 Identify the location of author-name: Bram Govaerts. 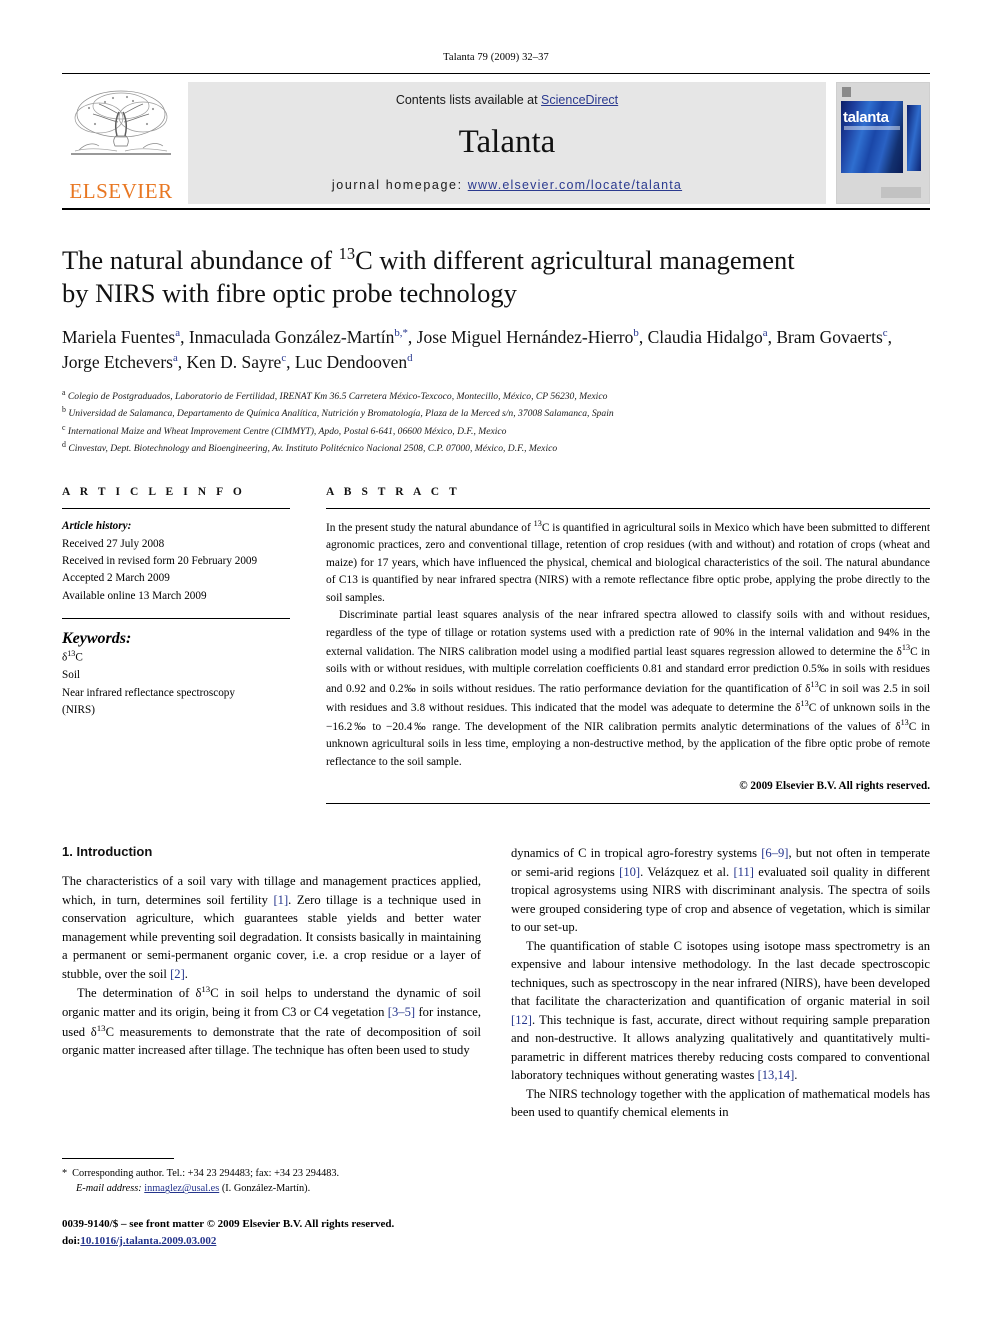
(829, 337).